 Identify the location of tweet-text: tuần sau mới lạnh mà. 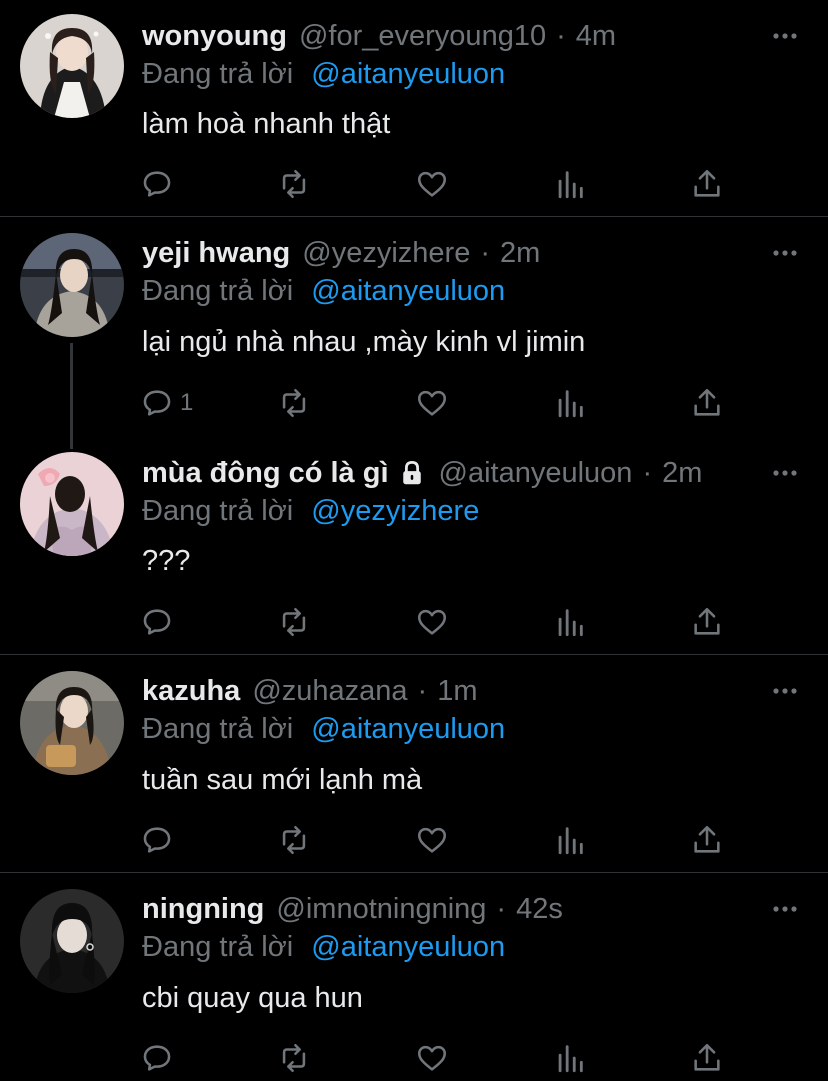
(282, 780).